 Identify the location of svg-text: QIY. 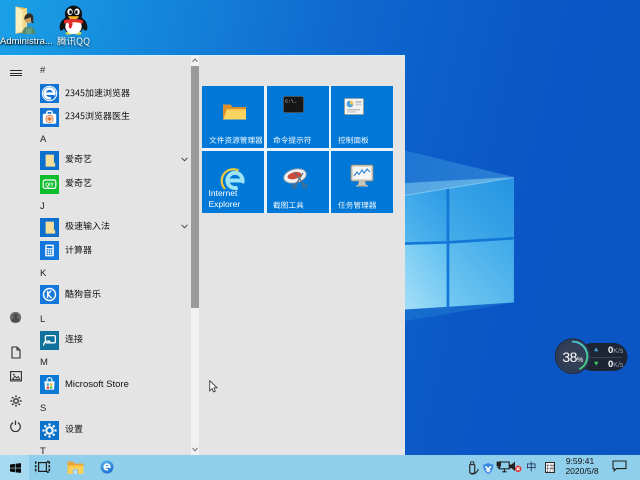
(49, 185).